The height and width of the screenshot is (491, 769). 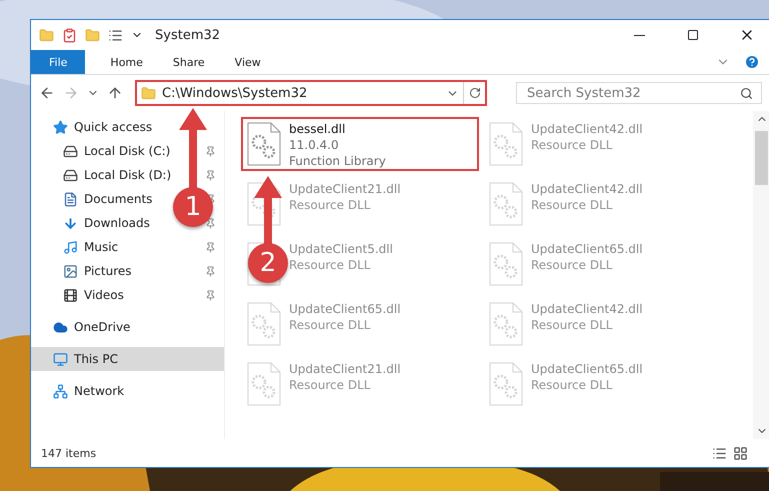 I want to click on item-count: 147 items, so click(x=69, y=453).